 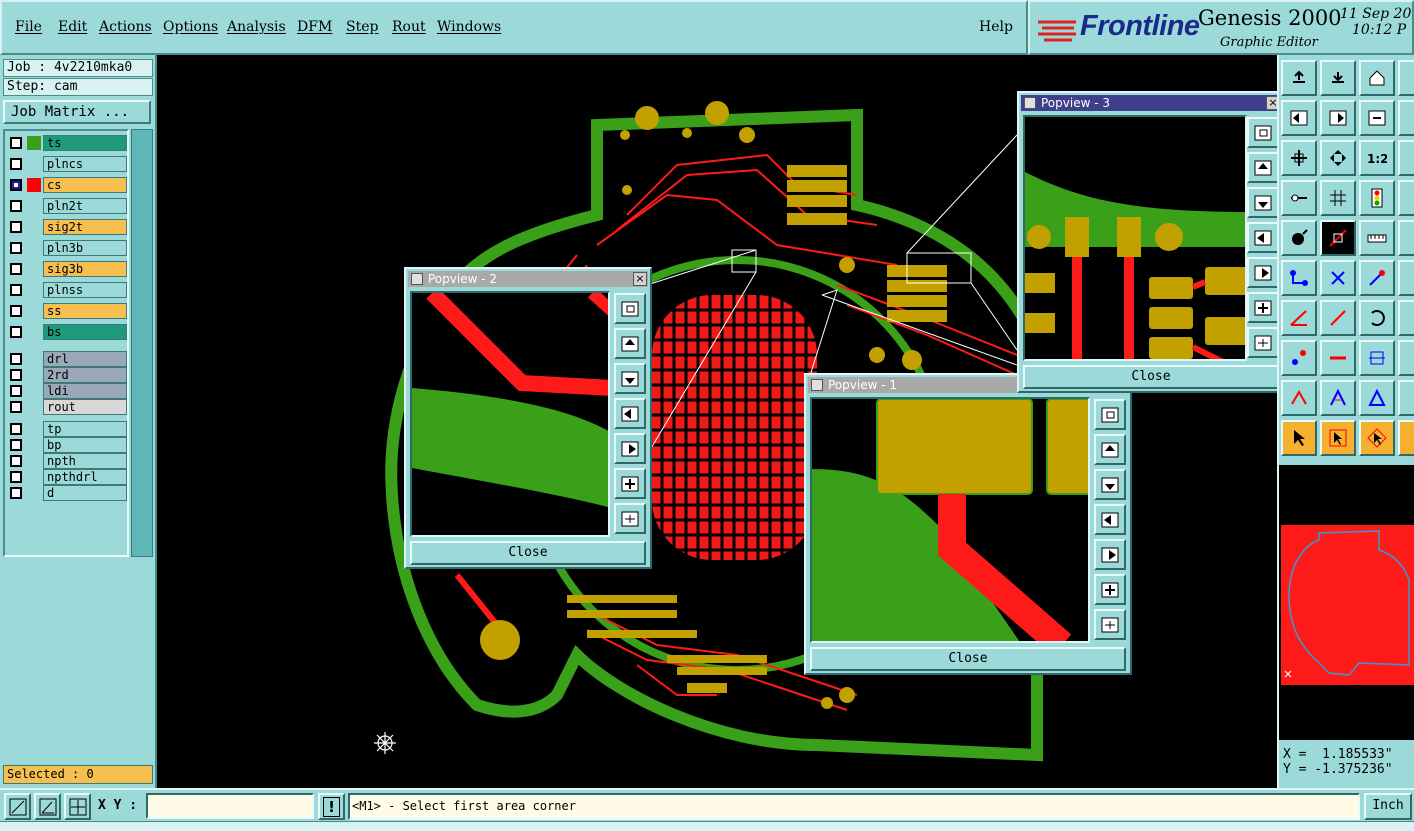 What do you see at coordinates (1299, 398) in the screenshot?
I see `triangle-icon` at bounding box center [1299, 398].